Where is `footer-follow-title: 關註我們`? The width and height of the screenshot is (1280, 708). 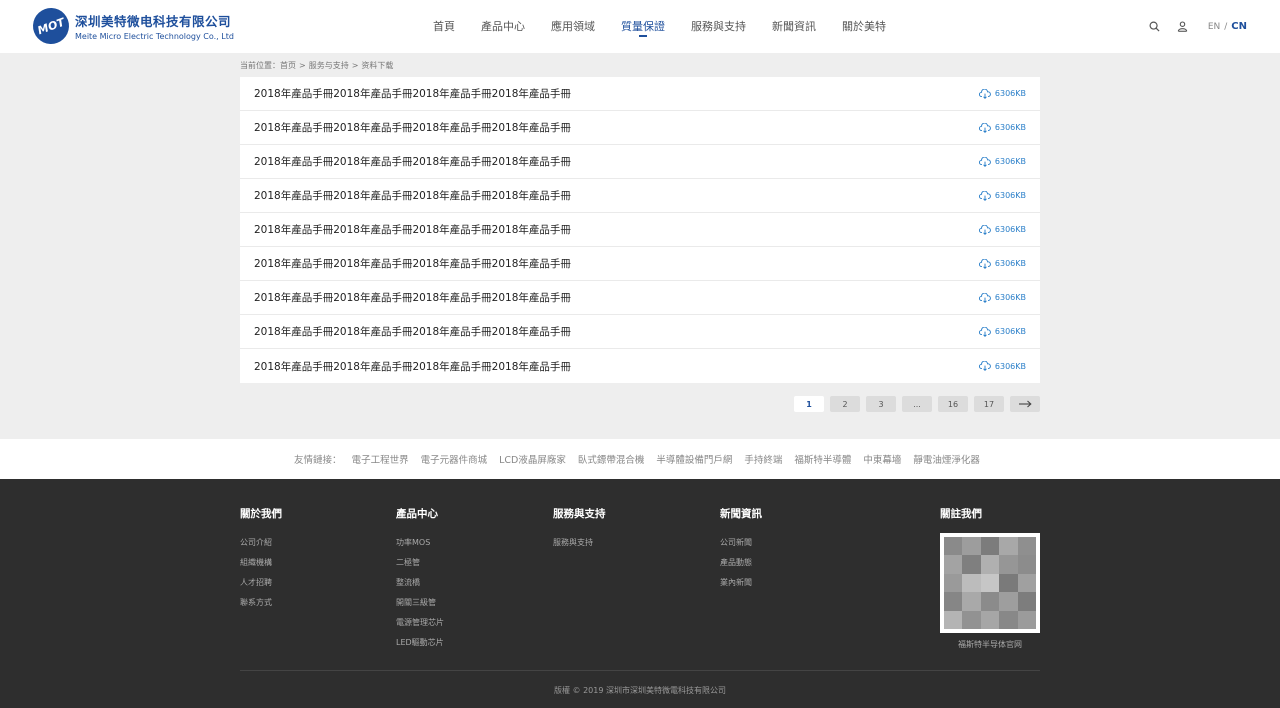 footer-follow-title: 關註我們 is located at coordinates (961, 514).